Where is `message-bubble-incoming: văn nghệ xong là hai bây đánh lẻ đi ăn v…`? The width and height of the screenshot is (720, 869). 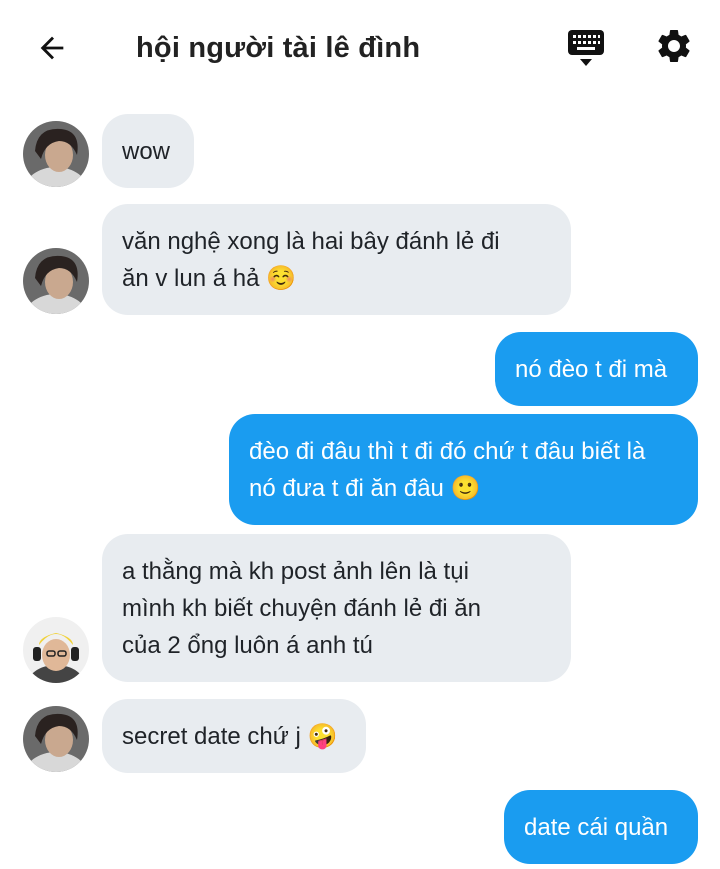
message-bubble-incoming: văn nghệ xong là hai bây đánh lẻ đi ăn v… is located at coordinates (336, 259).